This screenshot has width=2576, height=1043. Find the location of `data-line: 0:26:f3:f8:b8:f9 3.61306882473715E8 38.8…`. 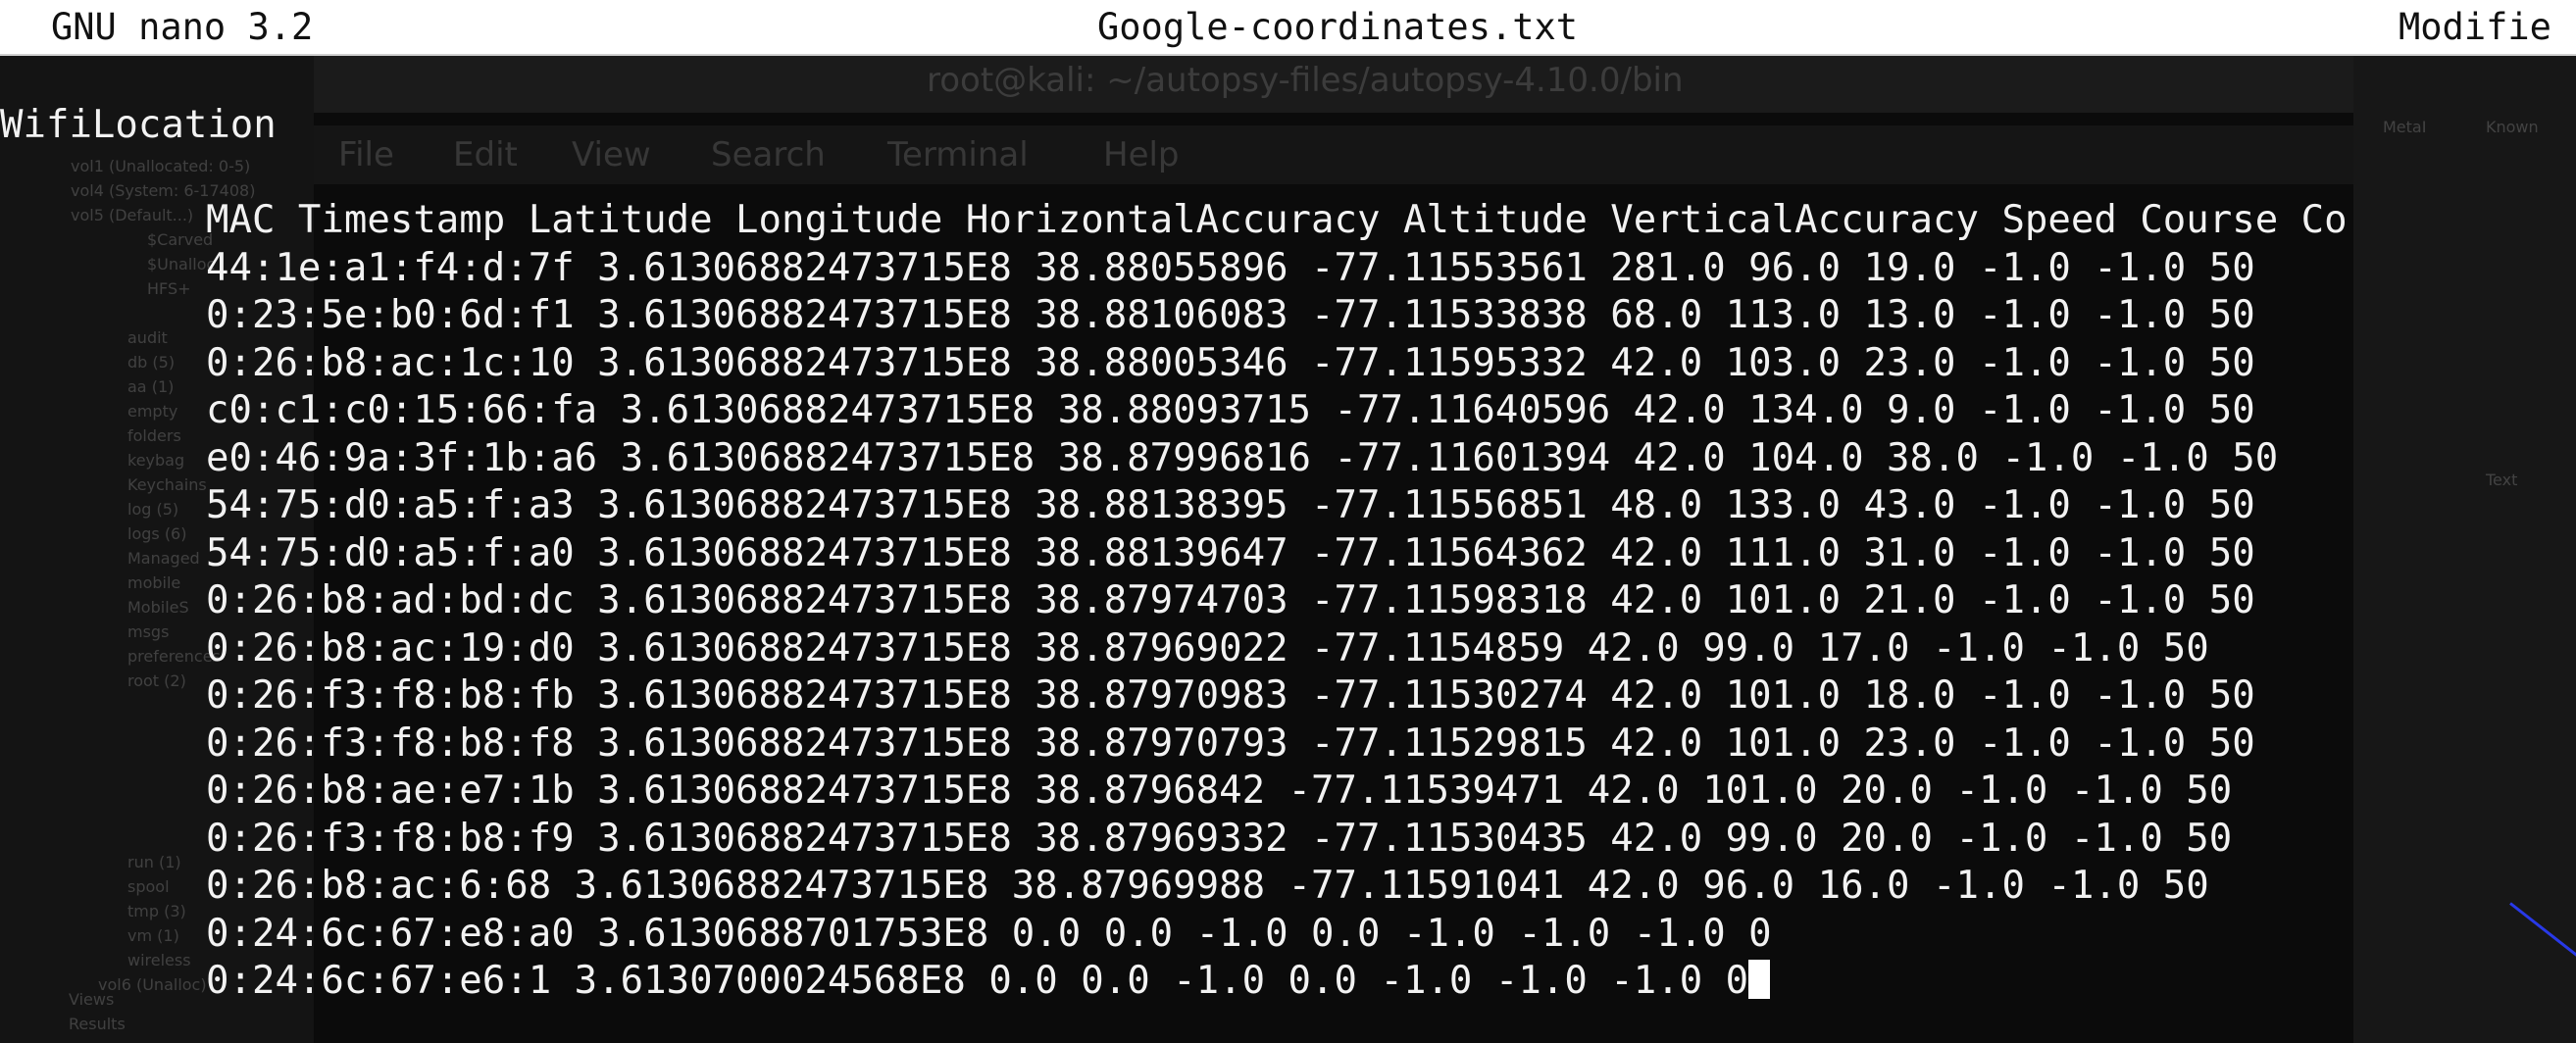

data-line: 0:26:f3:f8:b8:f9 3.61306882473715E8 38.8… is located at coordinates (1220, 838).